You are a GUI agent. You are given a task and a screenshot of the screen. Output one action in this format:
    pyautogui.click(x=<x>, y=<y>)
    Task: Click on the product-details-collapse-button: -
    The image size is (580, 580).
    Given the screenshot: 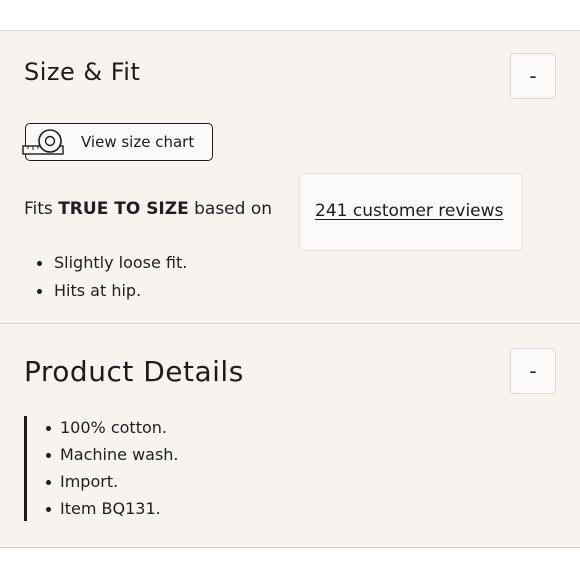 What is the action you would take?
    pyautogui.click(x=533, y=371)
    